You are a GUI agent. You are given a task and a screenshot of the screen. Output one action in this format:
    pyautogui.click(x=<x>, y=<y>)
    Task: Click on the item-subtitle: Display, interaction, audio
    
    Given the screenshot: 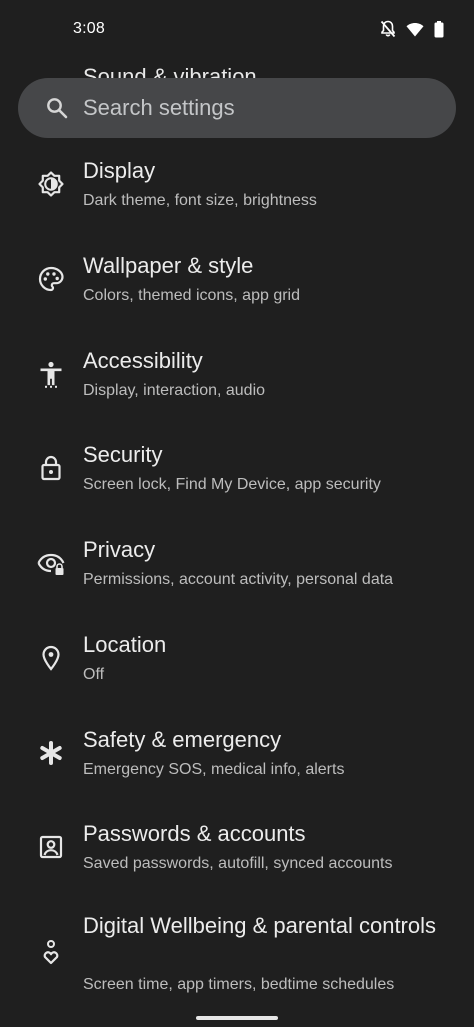 What is the action you would take?
    pyautogui.click(x=174, y=390)
    